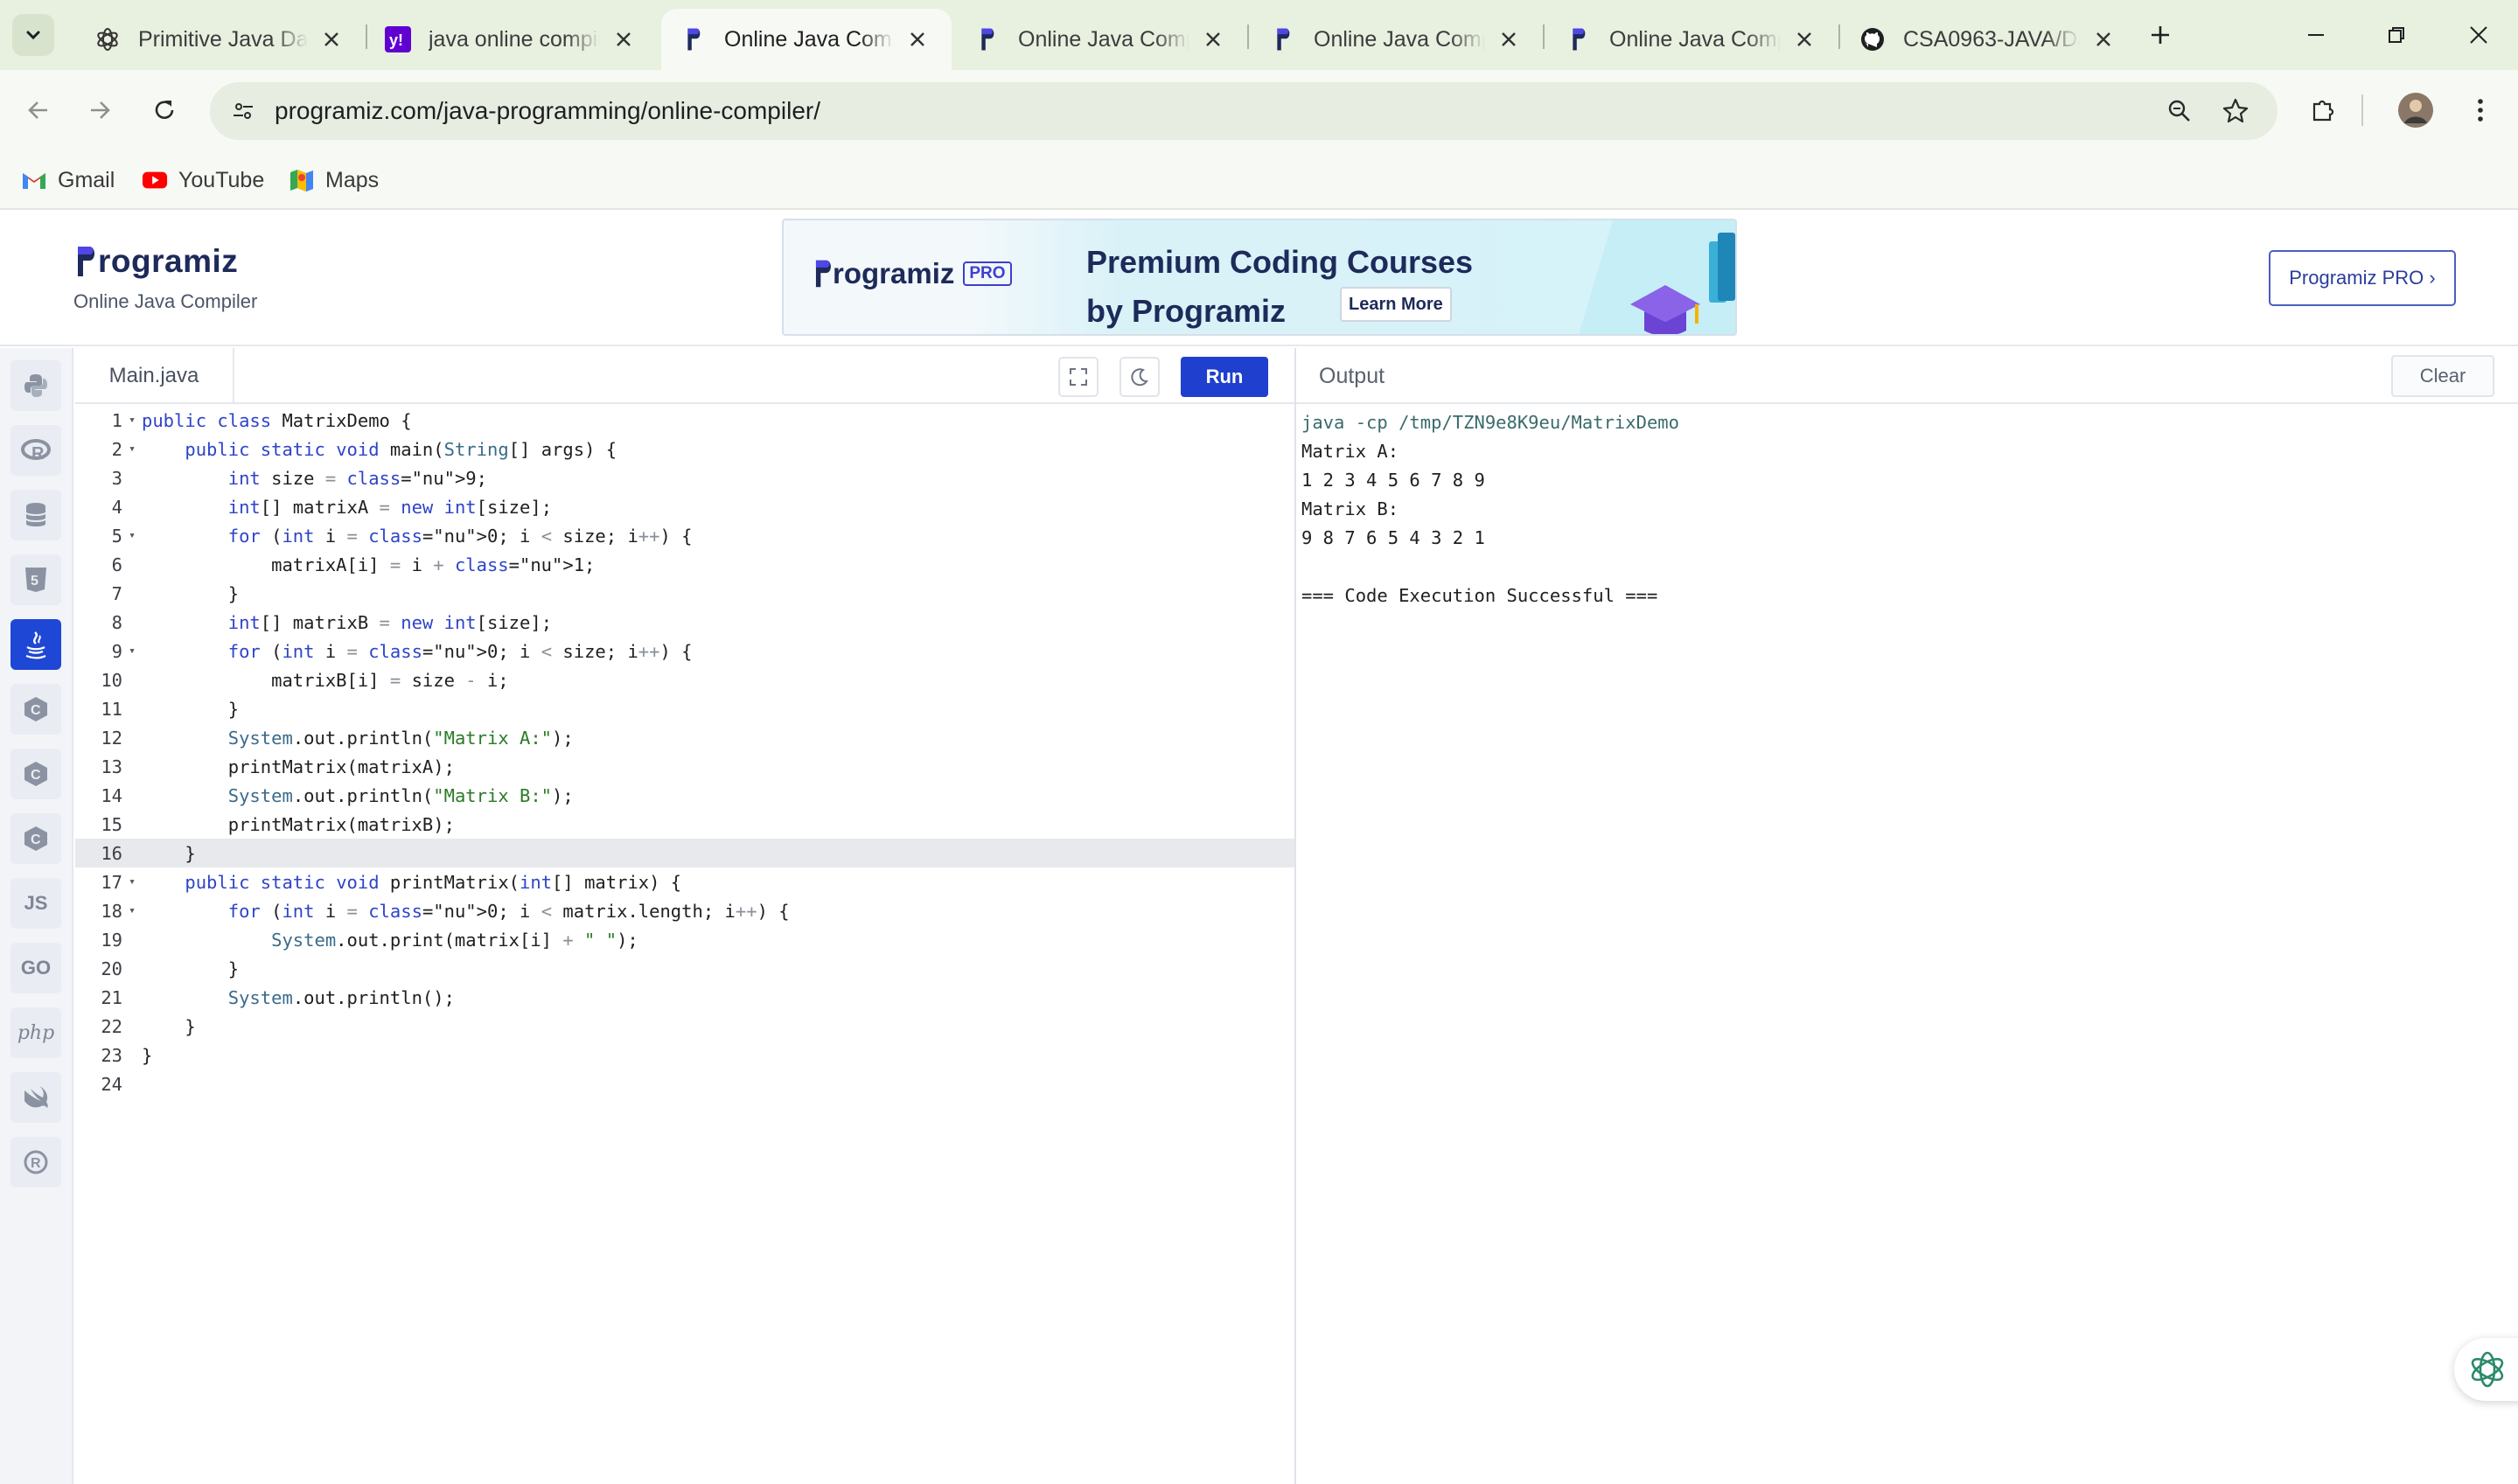  I want to click on tab-search-button, so click(33, 35).